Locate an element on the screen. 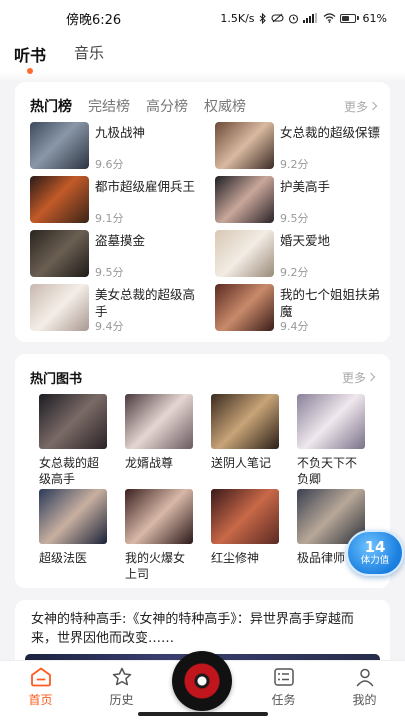 Image resolution: width=405 pixels, height=720 pixels. stamina-badge: 14 体力值 is located at coordinates (375, 553).